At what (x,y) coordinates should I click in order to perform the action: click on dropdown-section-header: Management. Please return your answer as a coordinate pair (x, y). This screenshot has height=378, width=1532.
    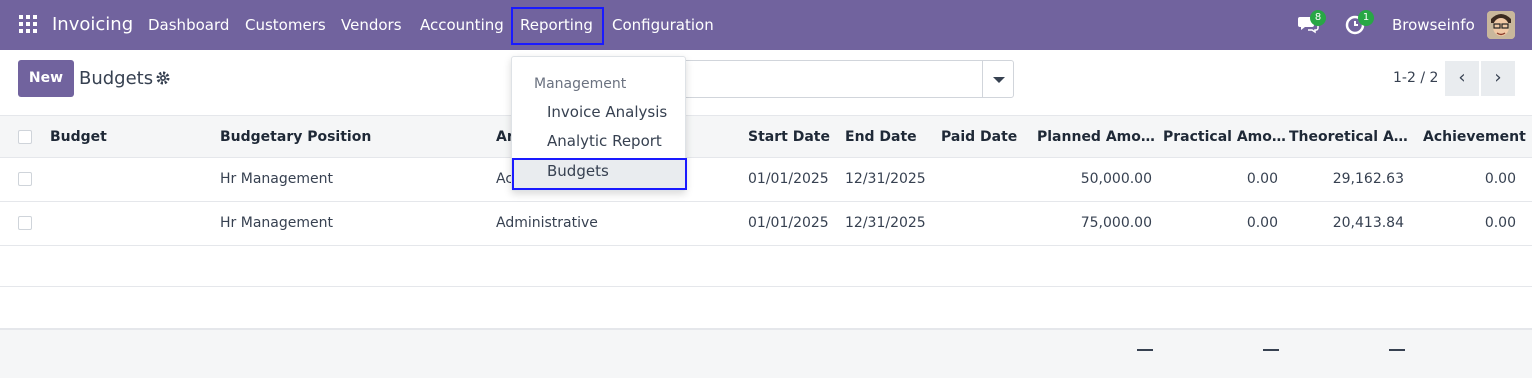
    Looking at the image, I should click on (580, 84).